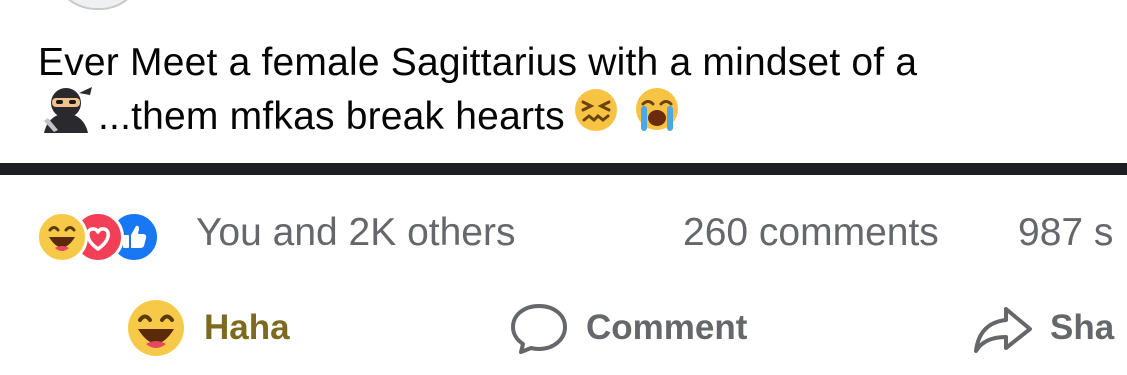 The width and height of the screenshot is (1127, 375). Describe the element at coordinates (1003, 328) in the screenshot. I see `share-arrow-icon` at that location.